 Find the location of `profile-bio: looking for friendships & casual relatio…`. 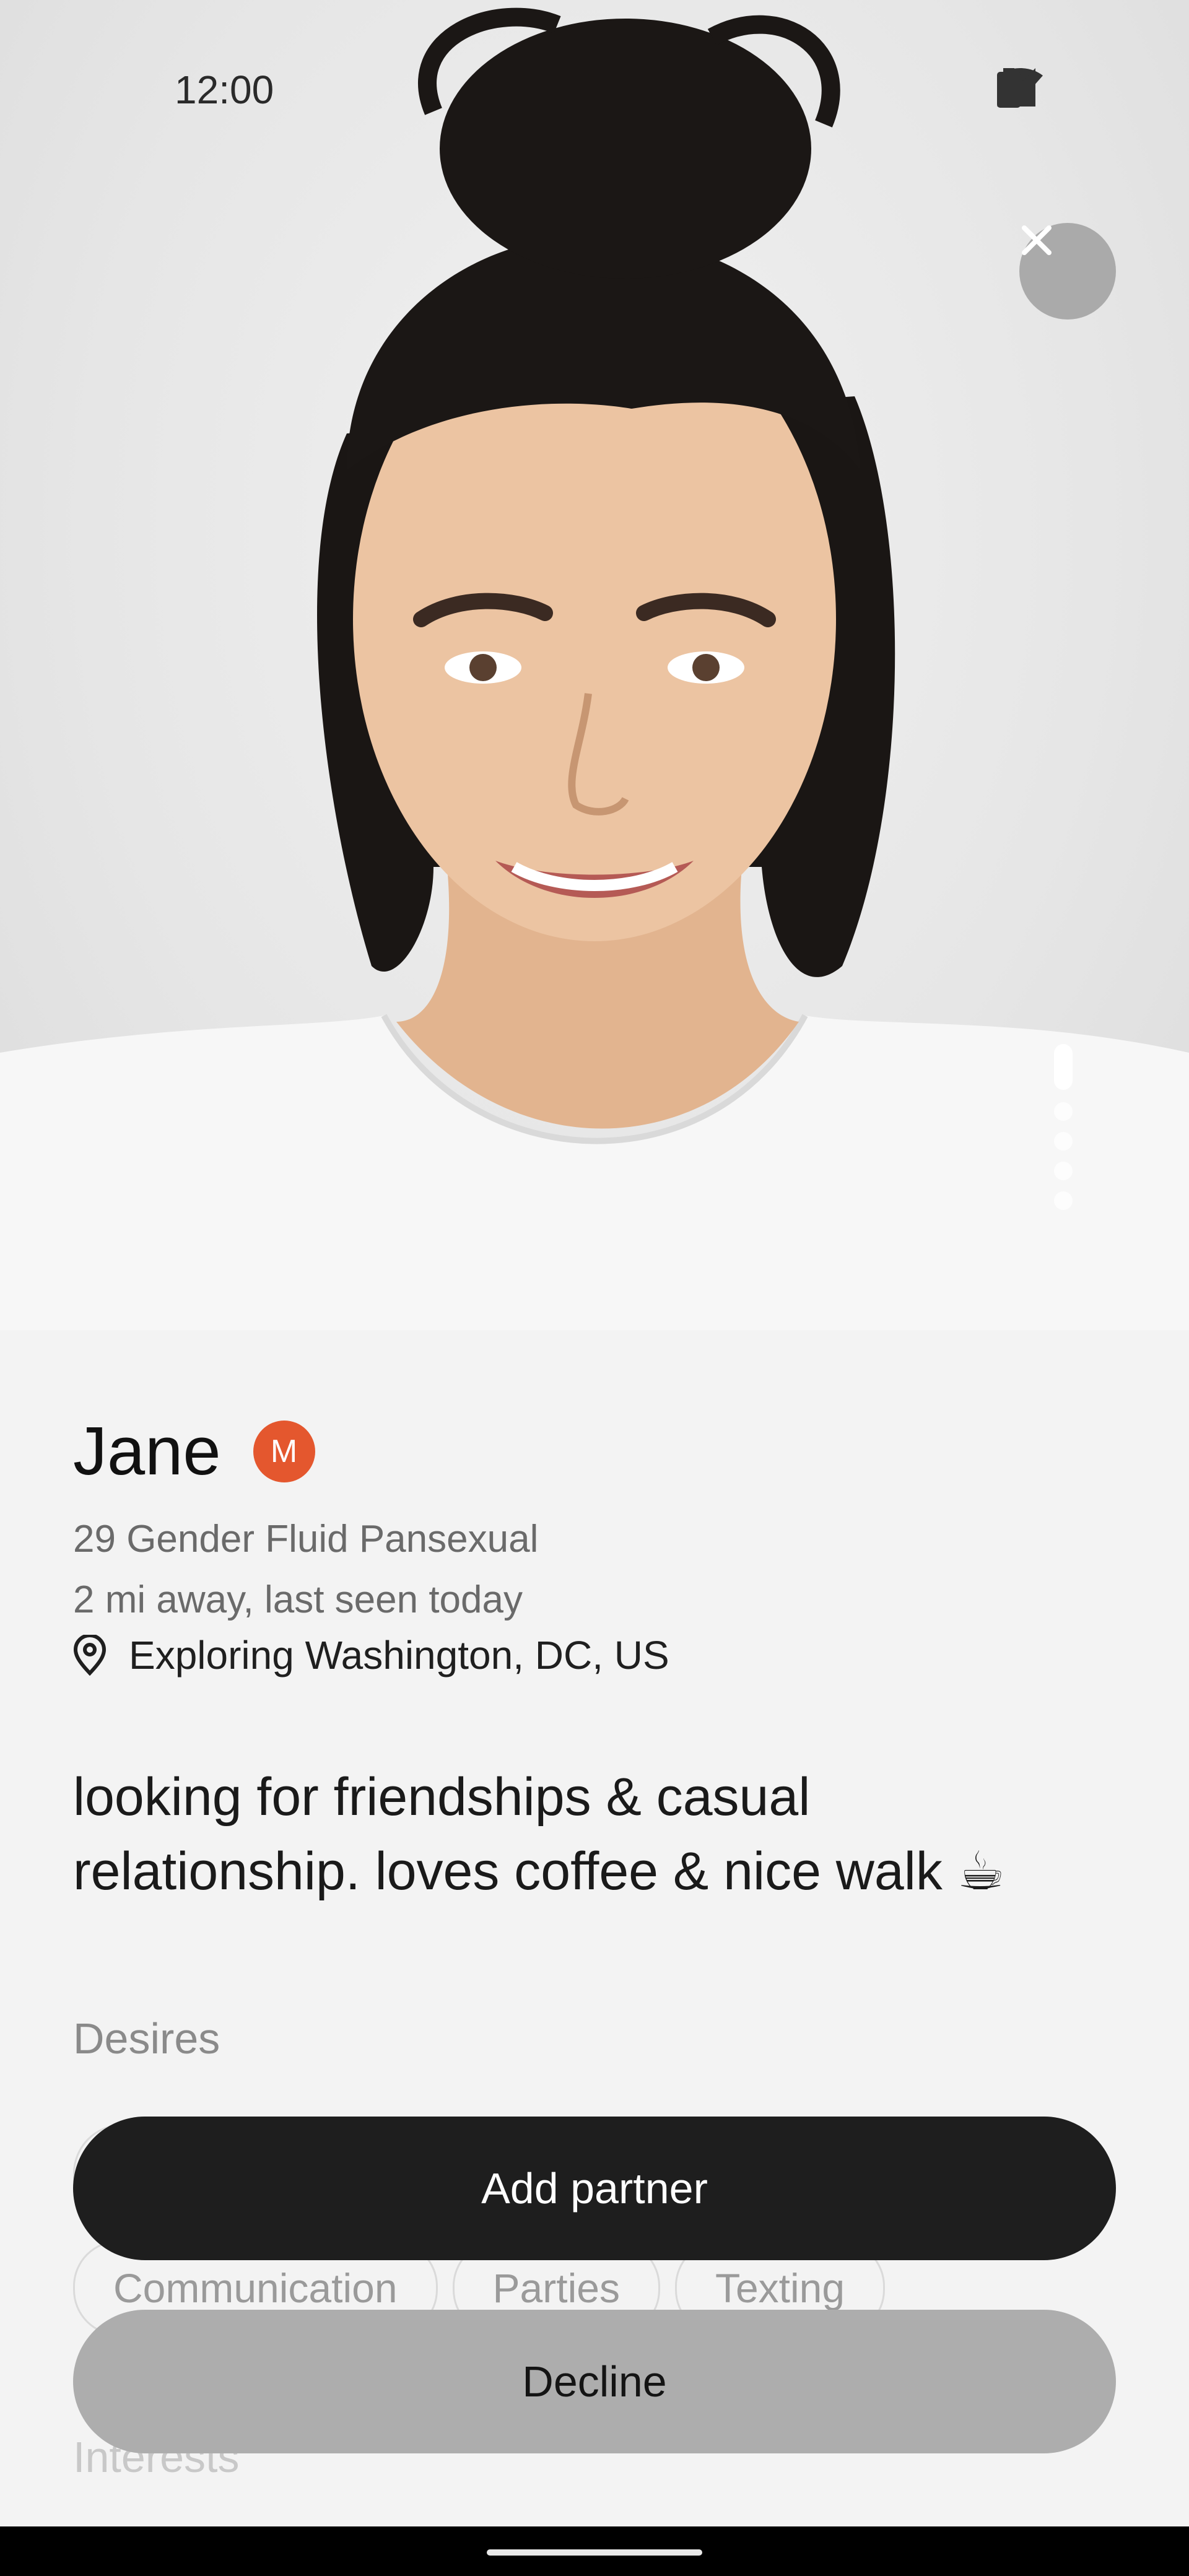

profile-bio: looking for friendships & casual relatio… is located at coordinates (599, 1834).